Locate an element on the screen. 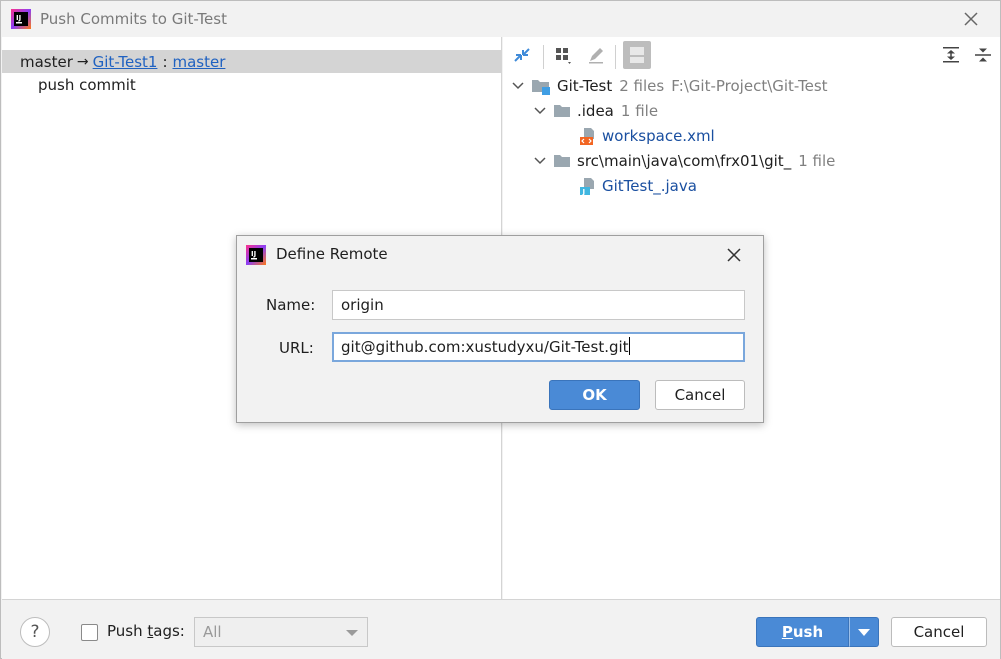 The height and width of the screenshot is (659, 1001). tree-file-row: J GitTest_.java is located at coordinates (638, 186).